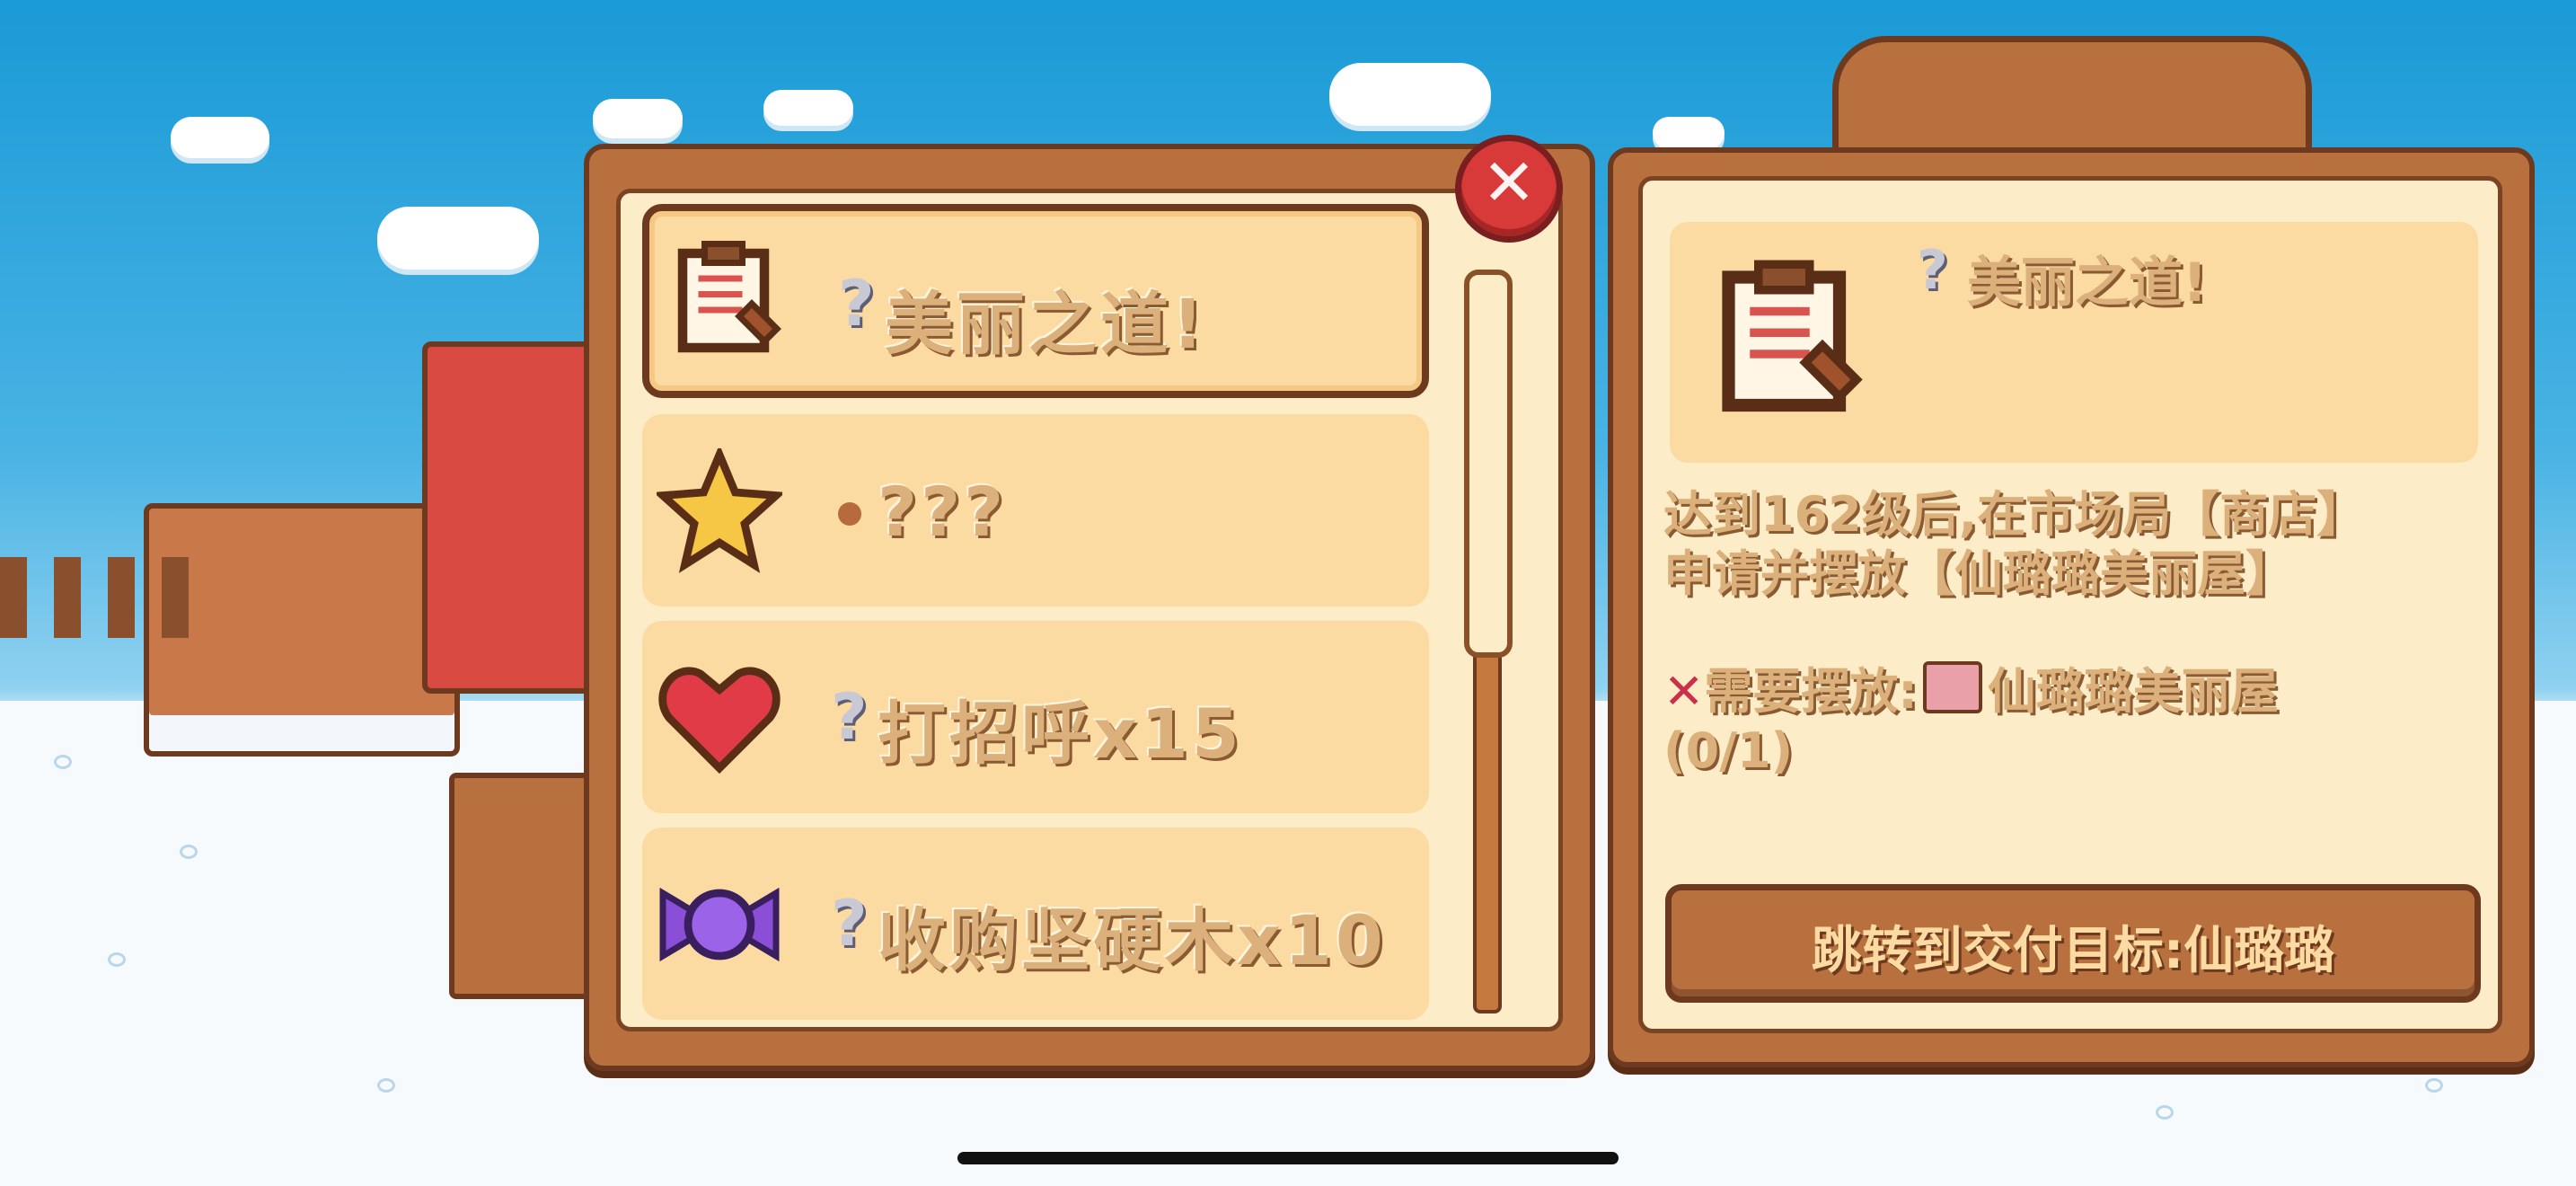  I want to click on quest-requirement: ✕需要摆放: 仙璐璐美丽屋 (0/1), so click(2031, 721).